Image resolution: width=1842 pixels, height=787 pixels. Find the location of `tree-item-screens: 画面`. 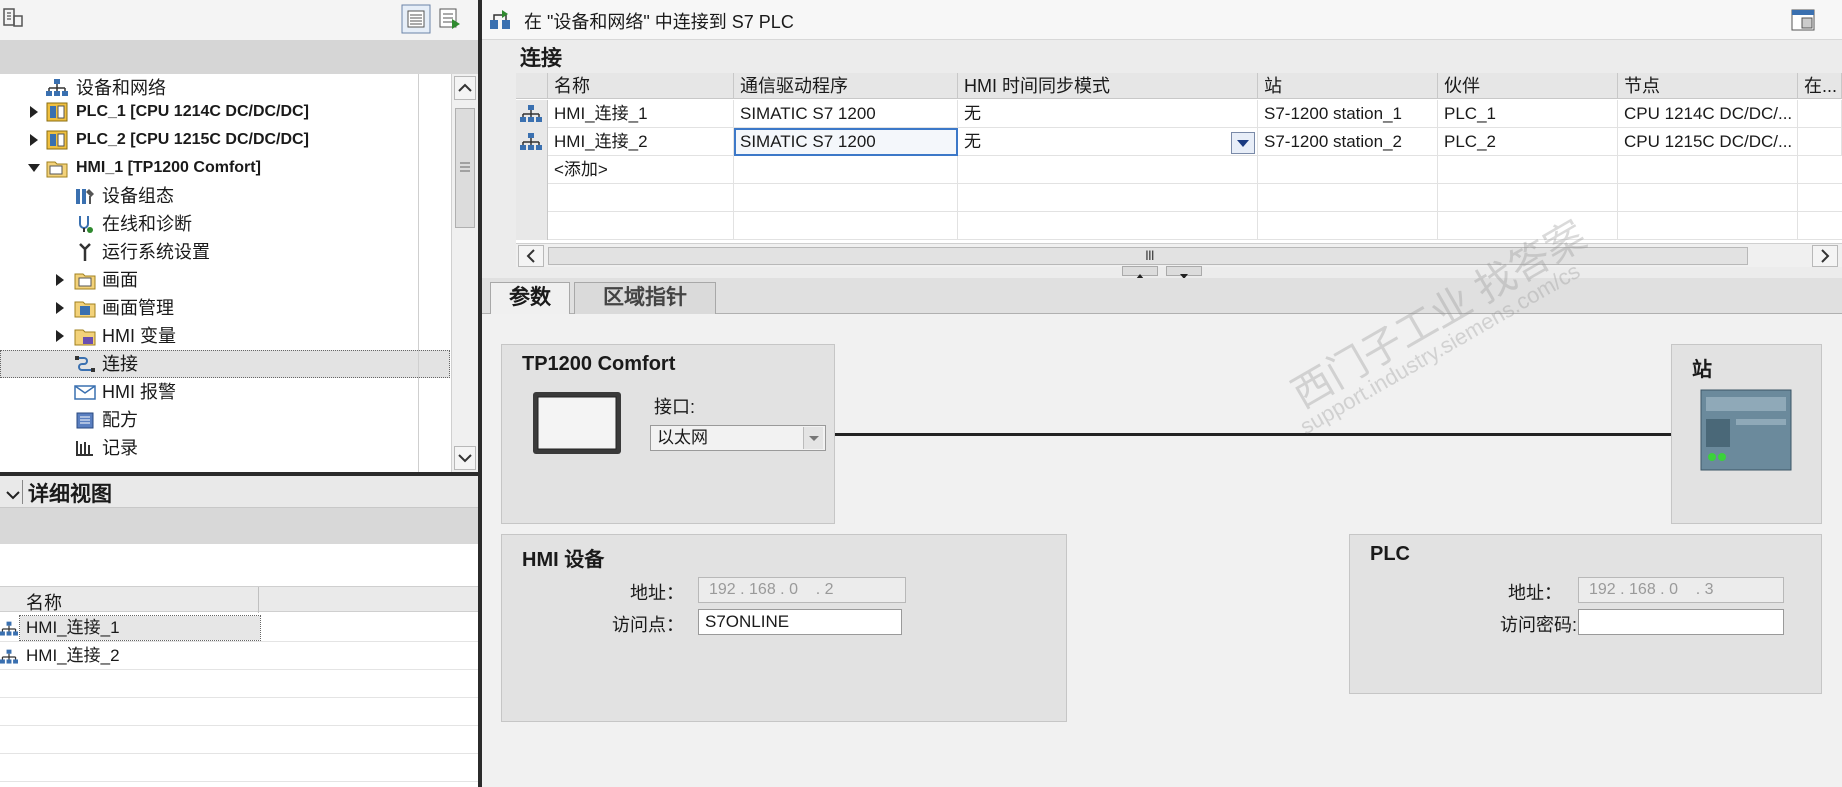

tree-item-screens: 画面 is located at coordinates (225, 280).